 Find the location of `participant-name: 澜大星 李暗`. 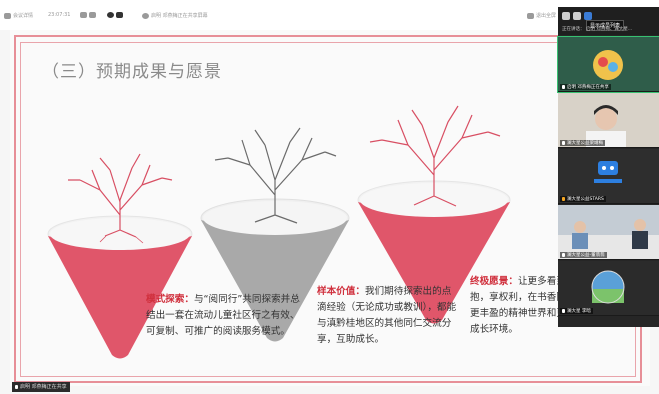

participant-name: 澜大星 李暗 is located at coordinates (576, 311).